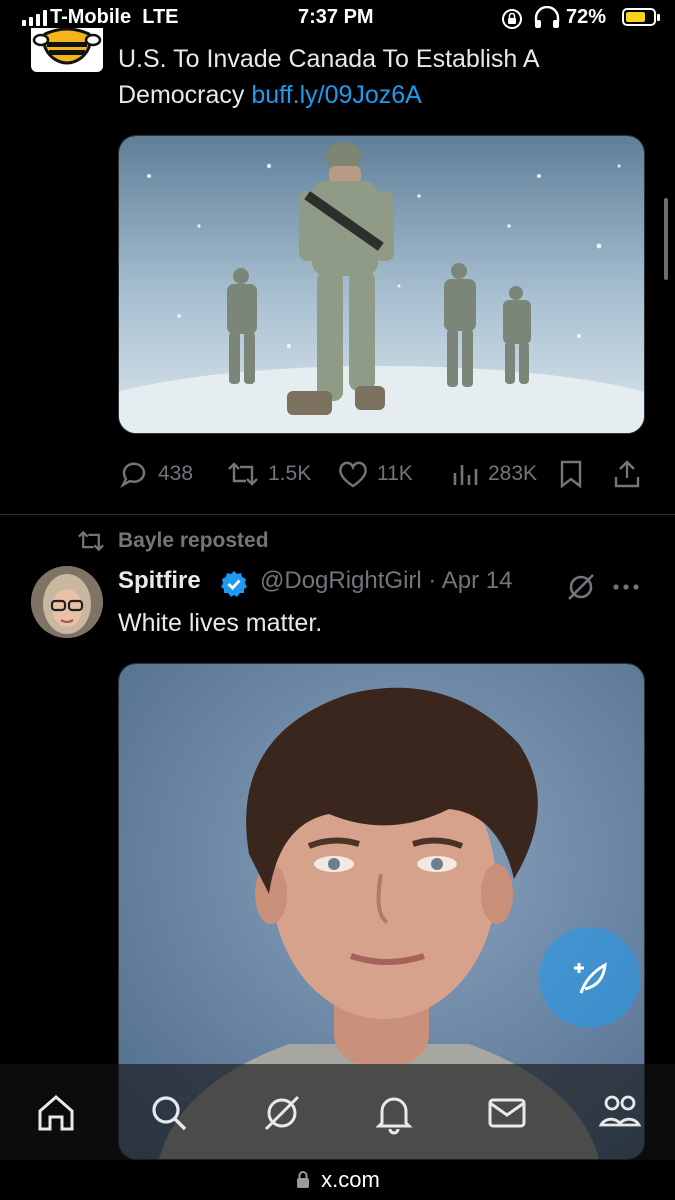 Image resolution: width=675 pixels, height=1200 pixels. I want to click on repost-indicator: Bayle reposted, so click(172, 541).